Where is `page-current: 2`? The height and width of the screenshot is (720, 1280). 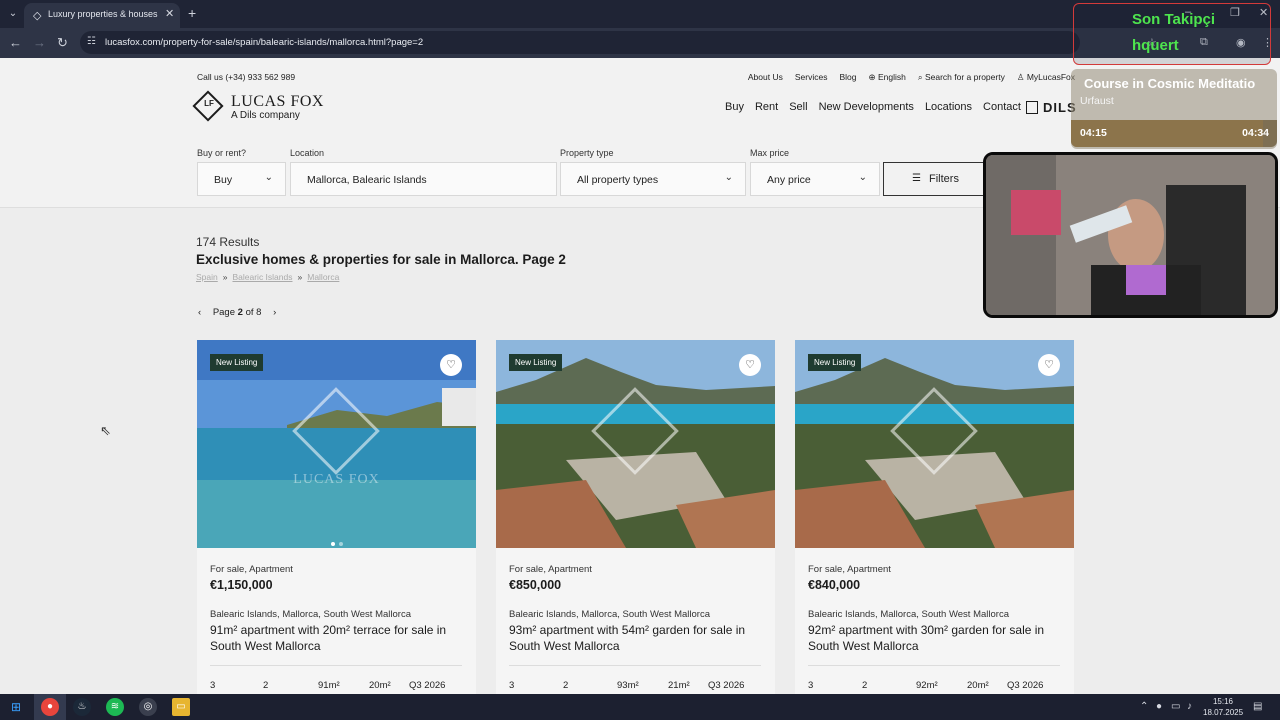 page-current: 2 is located at coordinates (240, 312).